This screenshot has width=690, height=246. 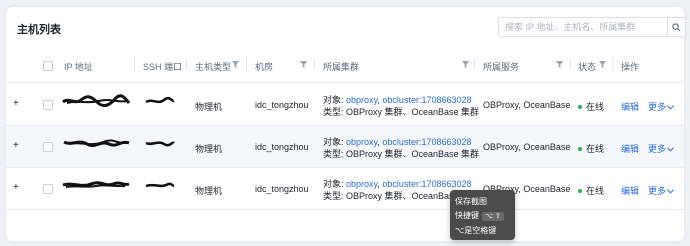 What do you see at coordinates (78, 67) in the screenshot?
I see `column-header-ip: IP 地址` at bounding box center [78, 67].